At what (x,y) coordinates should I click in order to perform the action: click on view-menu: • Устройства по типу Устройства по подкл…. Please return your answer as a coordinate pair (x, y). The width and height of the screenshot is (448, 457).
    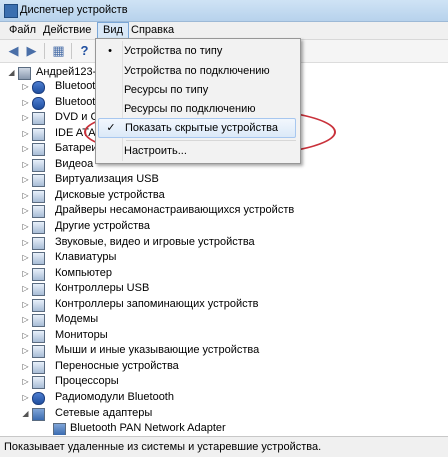
    Looking at the image, I should click on (198, 101).